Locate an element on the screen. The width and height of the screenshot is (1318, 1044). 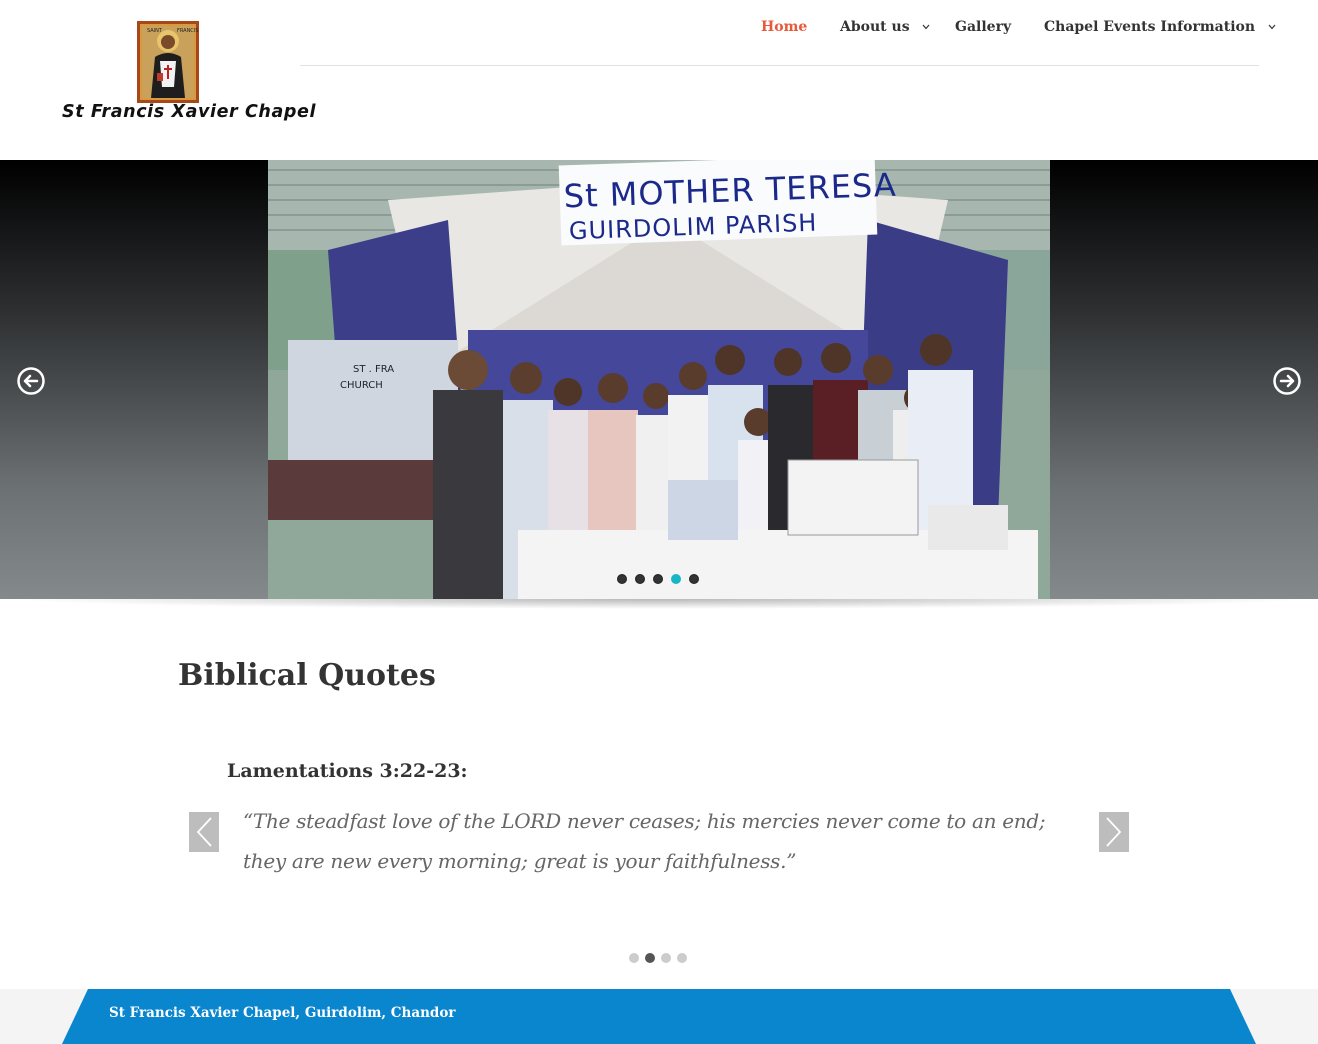
nav-home-label: Home is located at coordinates (784, 27).